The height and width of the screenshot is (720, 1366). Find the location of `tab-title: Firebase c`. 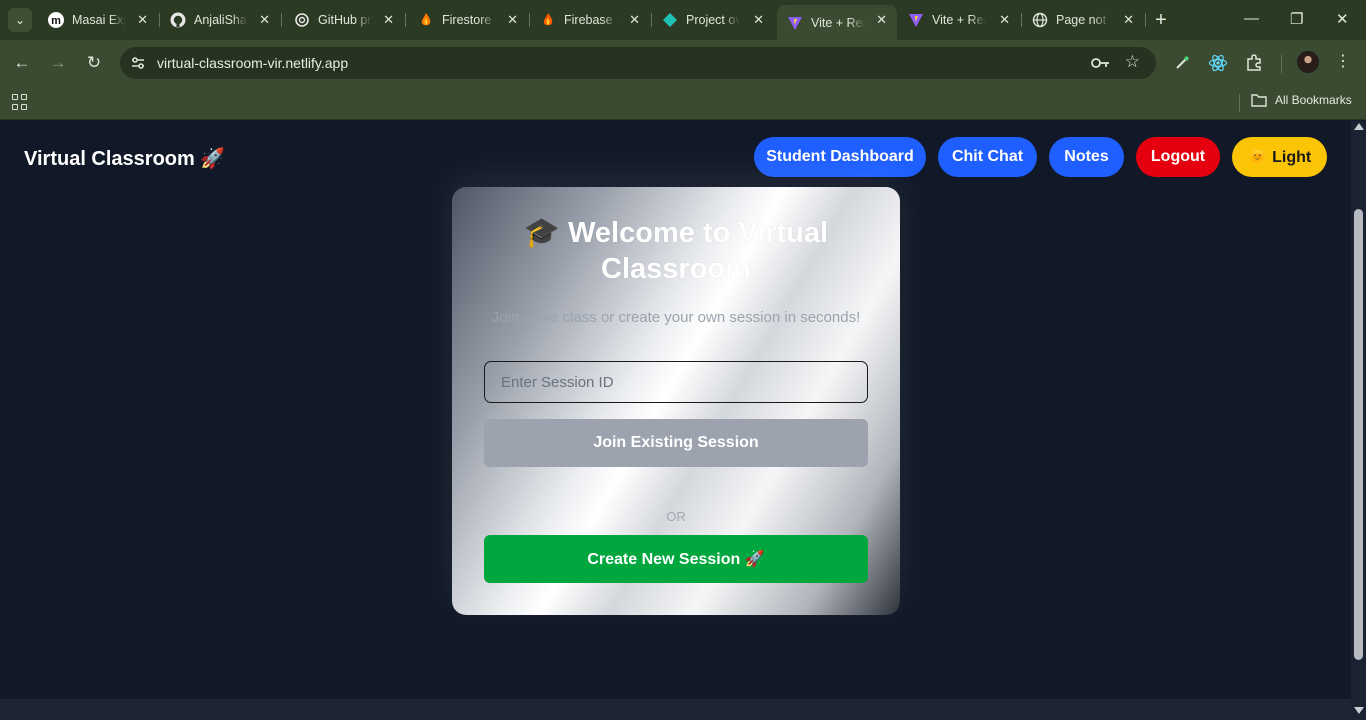

tab-title: Firebase c is located at coordinates (591, 20).